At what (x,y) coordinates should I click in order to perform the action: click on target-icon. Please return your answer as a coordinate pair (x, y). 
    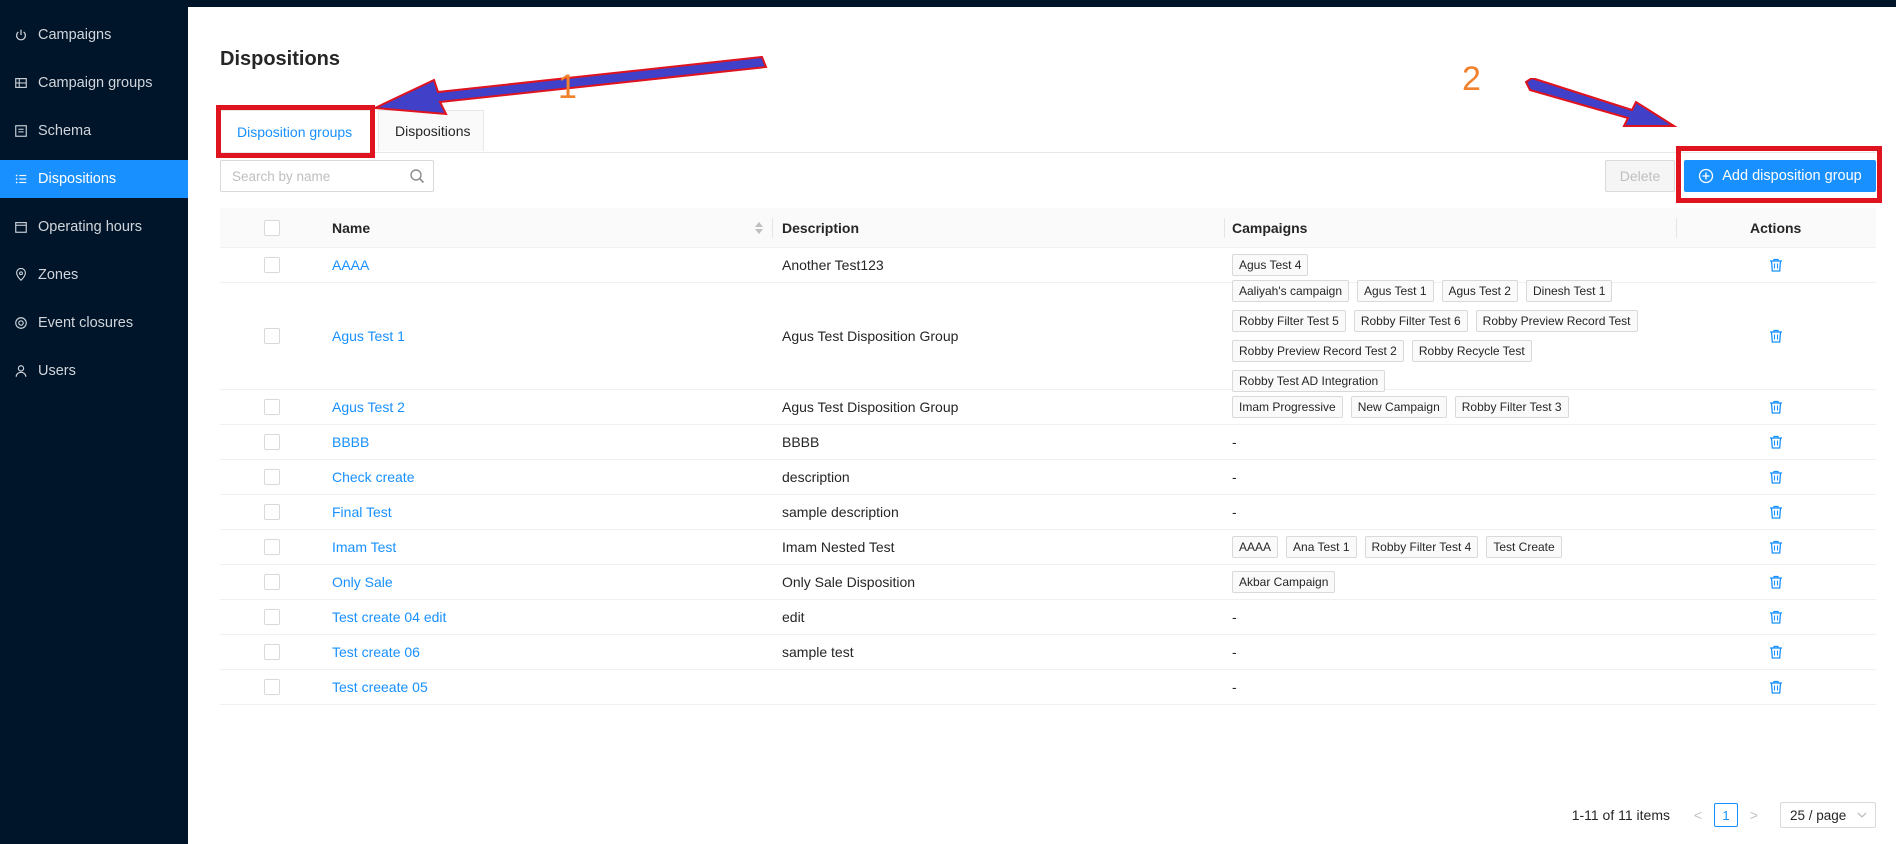
    Looking at the image, I should click on (21, 323).